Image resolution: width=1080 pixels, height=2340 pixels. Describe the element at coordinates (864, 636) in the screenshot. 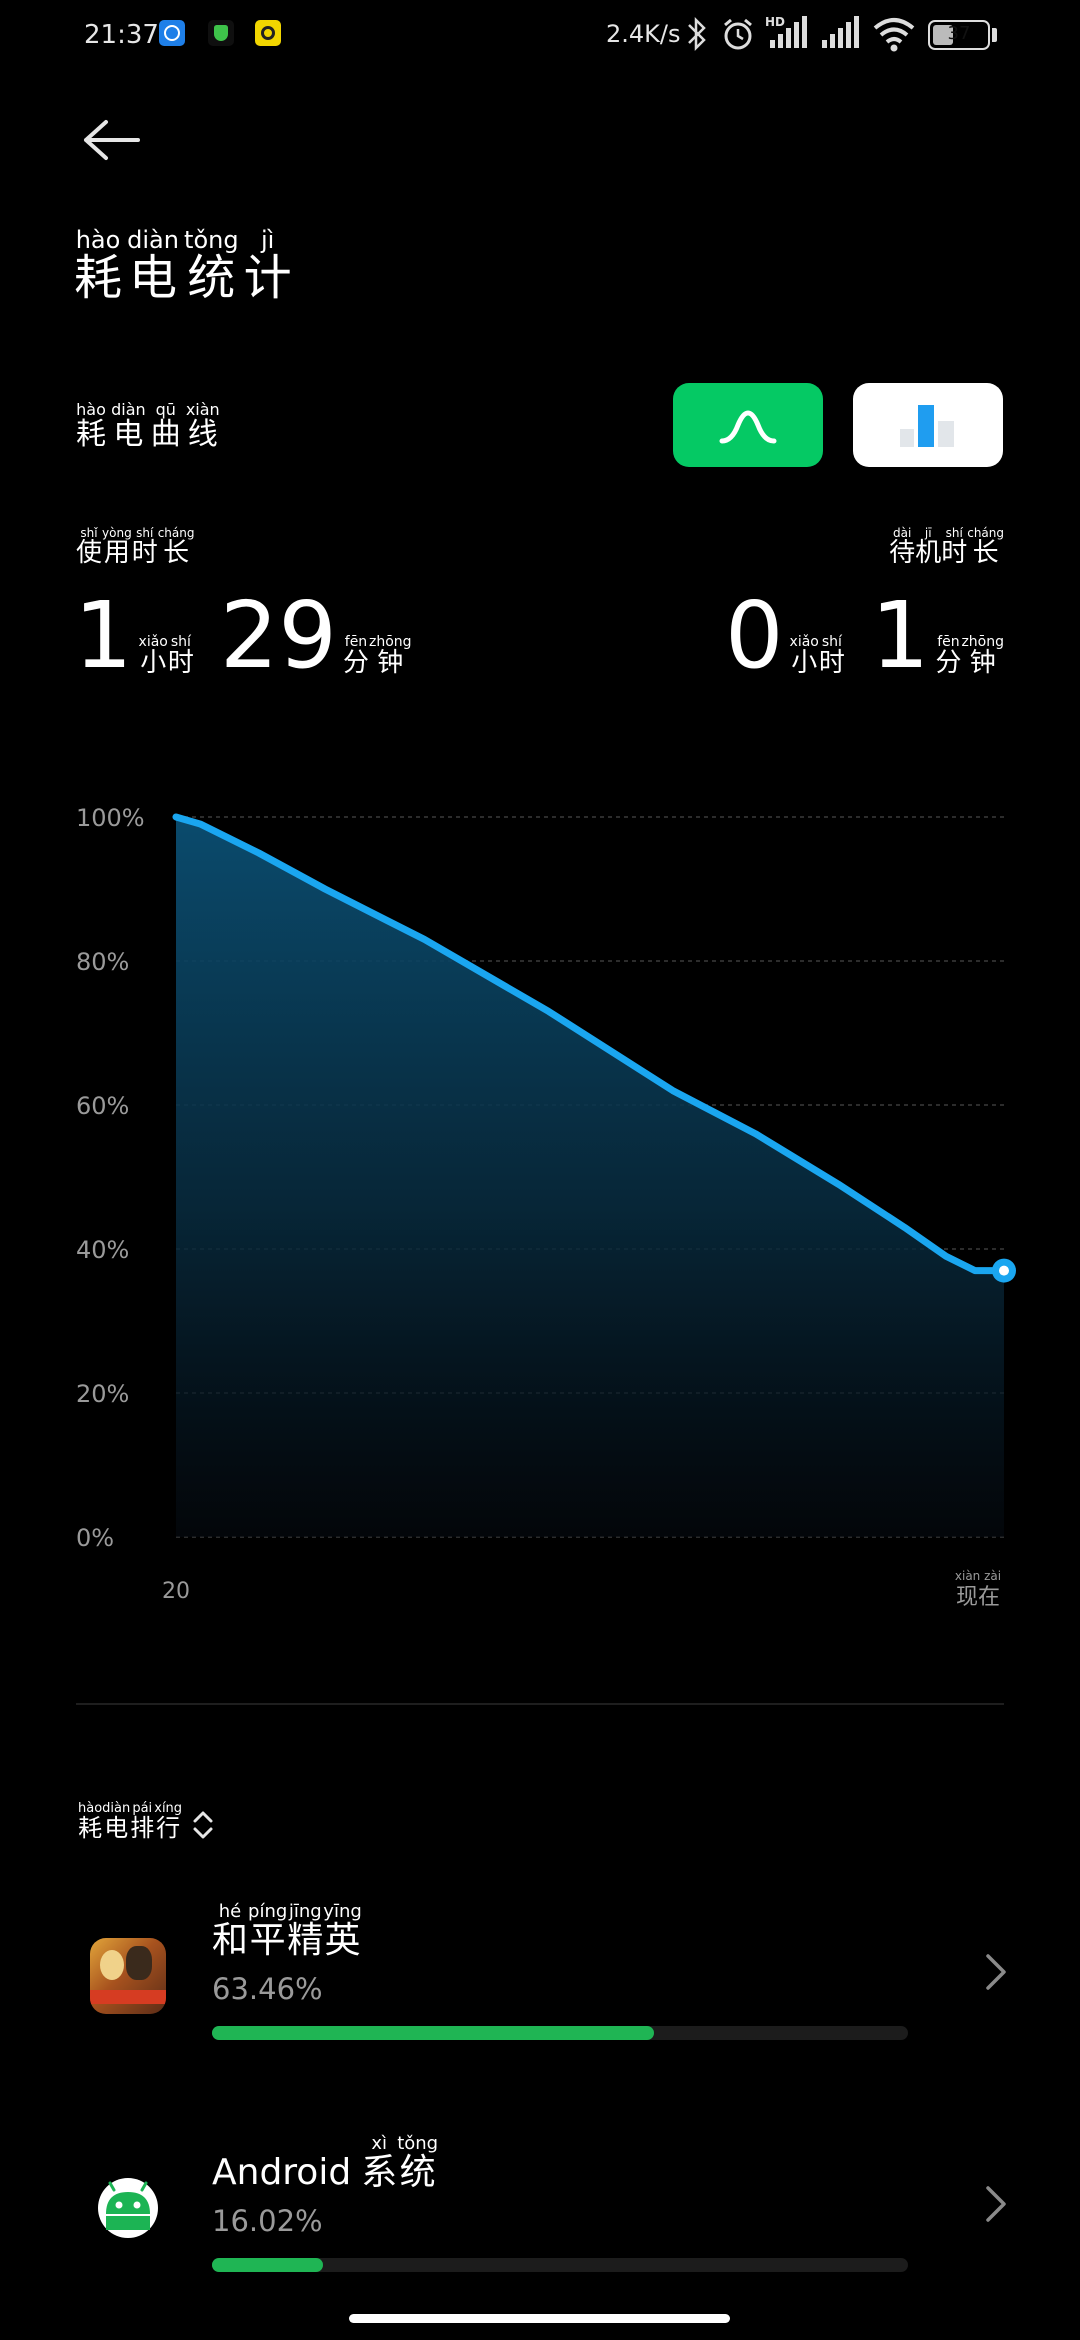

I see `standby-duration: 0 xiǎo 小 shí 时 1 fēn 分 zhōng 钟` at that location.